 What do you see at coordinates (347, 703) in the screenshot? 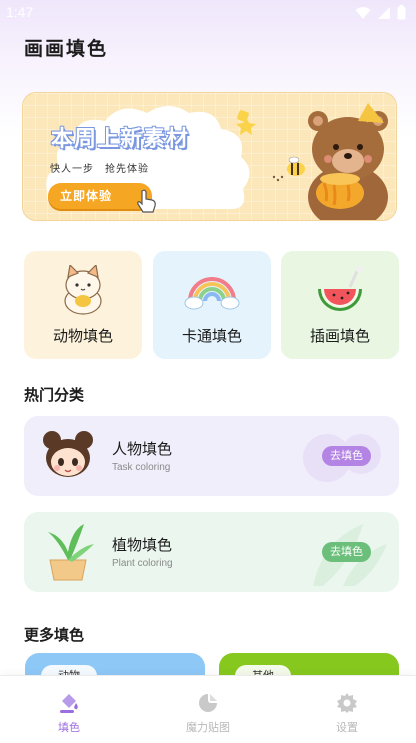
I see `gear-icon` at bounding box center [347, 703].